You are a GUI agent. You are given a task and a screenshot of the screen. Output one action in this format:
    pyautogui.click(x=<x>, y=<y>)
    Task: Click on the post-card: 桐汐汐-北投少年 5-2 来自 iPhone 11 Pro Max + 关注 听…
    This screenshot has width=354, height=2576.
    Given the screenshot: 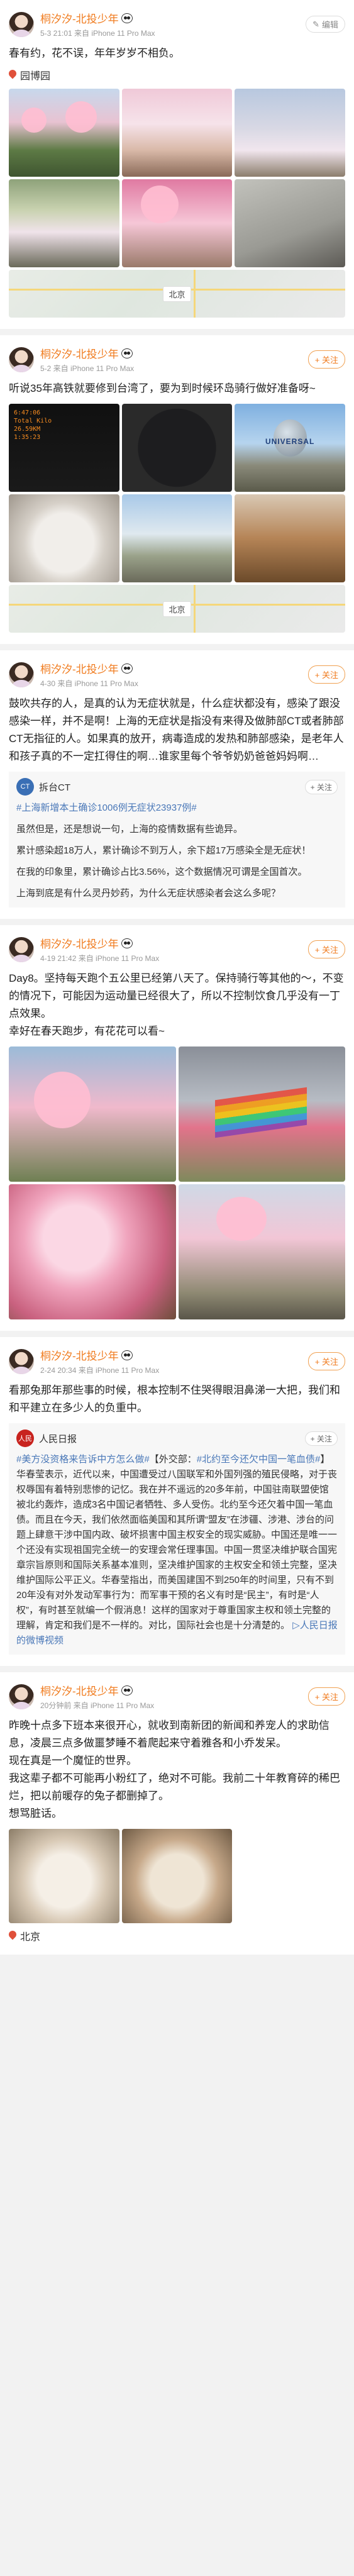 What is the action you would take?
    pyautogui.click(x=177, y=489)
    